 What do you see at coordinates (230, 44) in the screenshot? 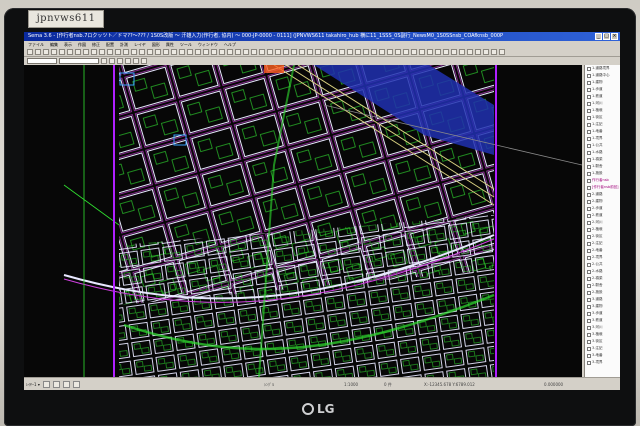
I see `menu-item-help: ヘルプ` at bounding box center [230, 44].